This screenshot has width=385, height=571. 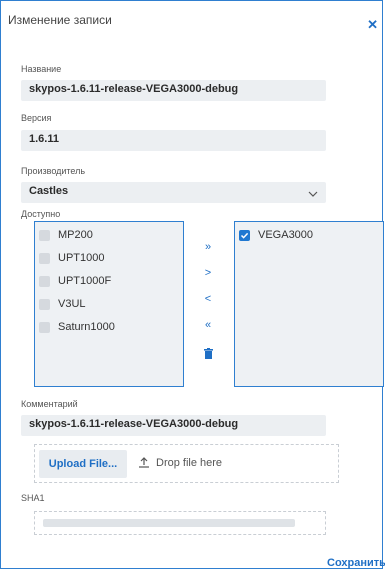 I want to click on available-list: MP200 UPT1000 UPT1000F V3UL Saturn1000, so click(x=109, y=304).